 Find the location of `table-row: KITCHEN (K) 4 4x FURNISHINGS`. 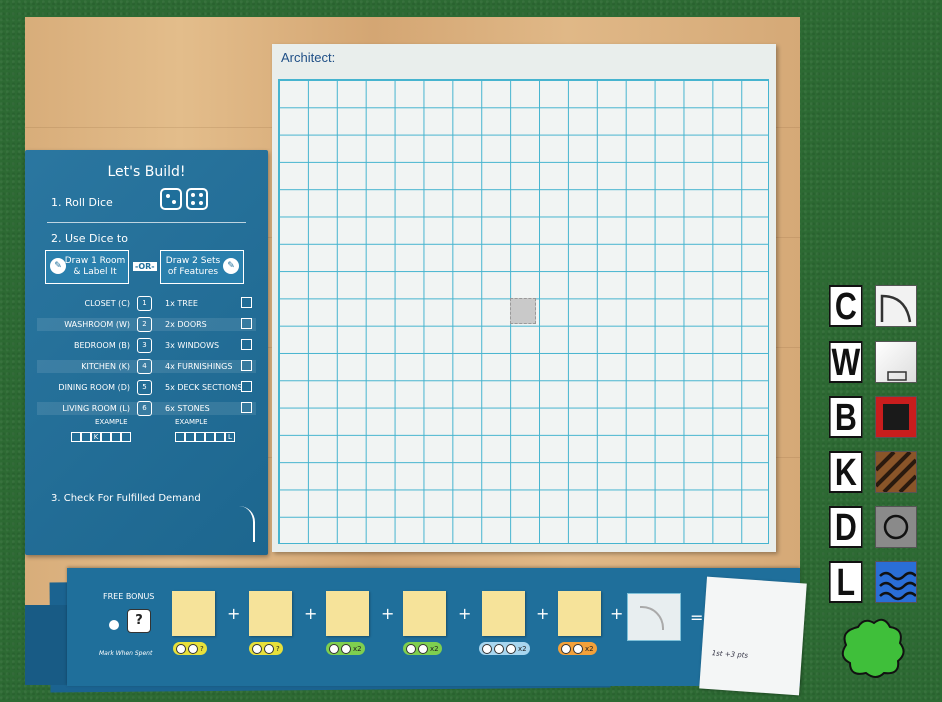

table-row: KITCHEN (K) 4 4x FURNISHINGS is located at coordinates (146, 368).